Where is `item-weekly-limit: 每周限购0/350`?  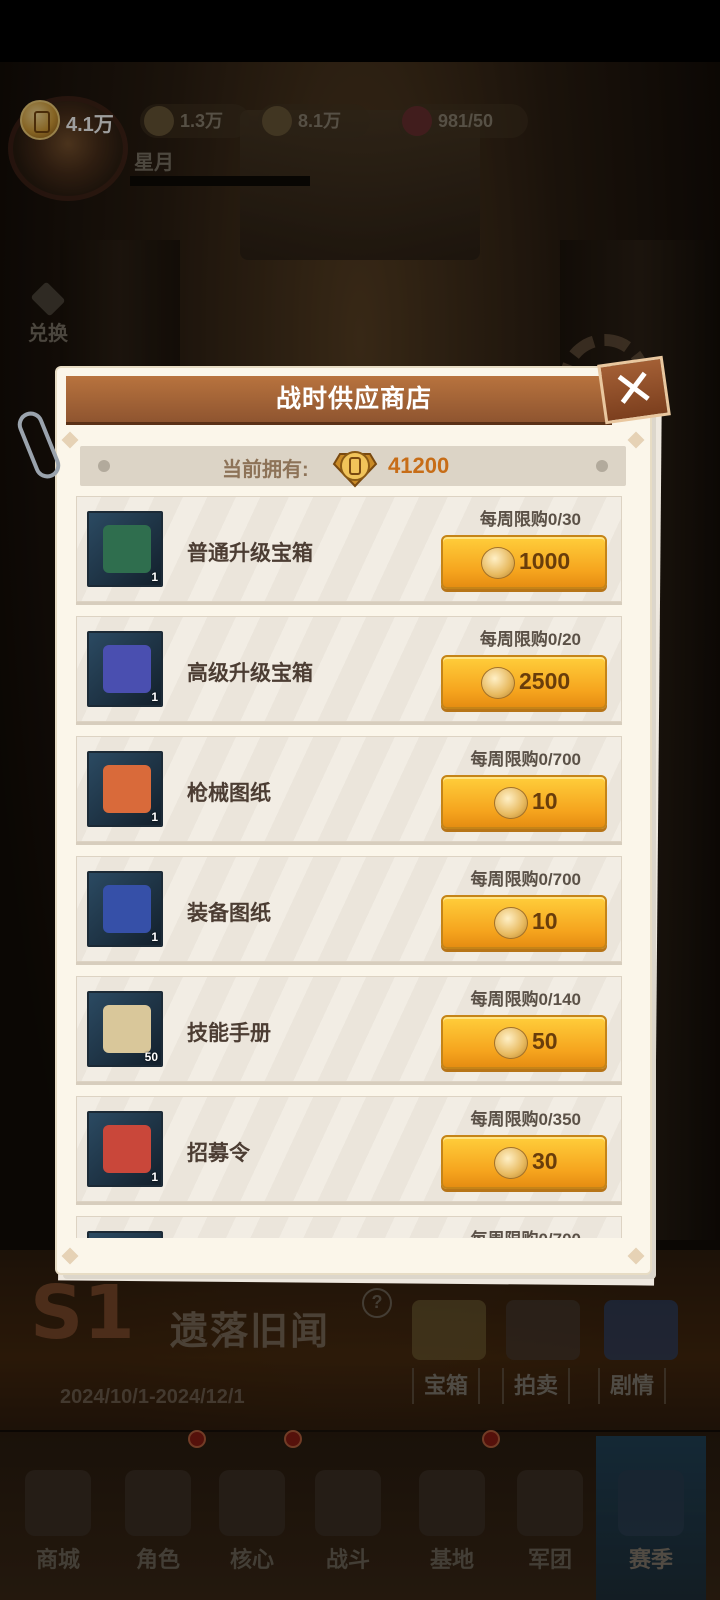 item-weekly-limit: 每周限购0/350 is located at coordinates (525, 1119).